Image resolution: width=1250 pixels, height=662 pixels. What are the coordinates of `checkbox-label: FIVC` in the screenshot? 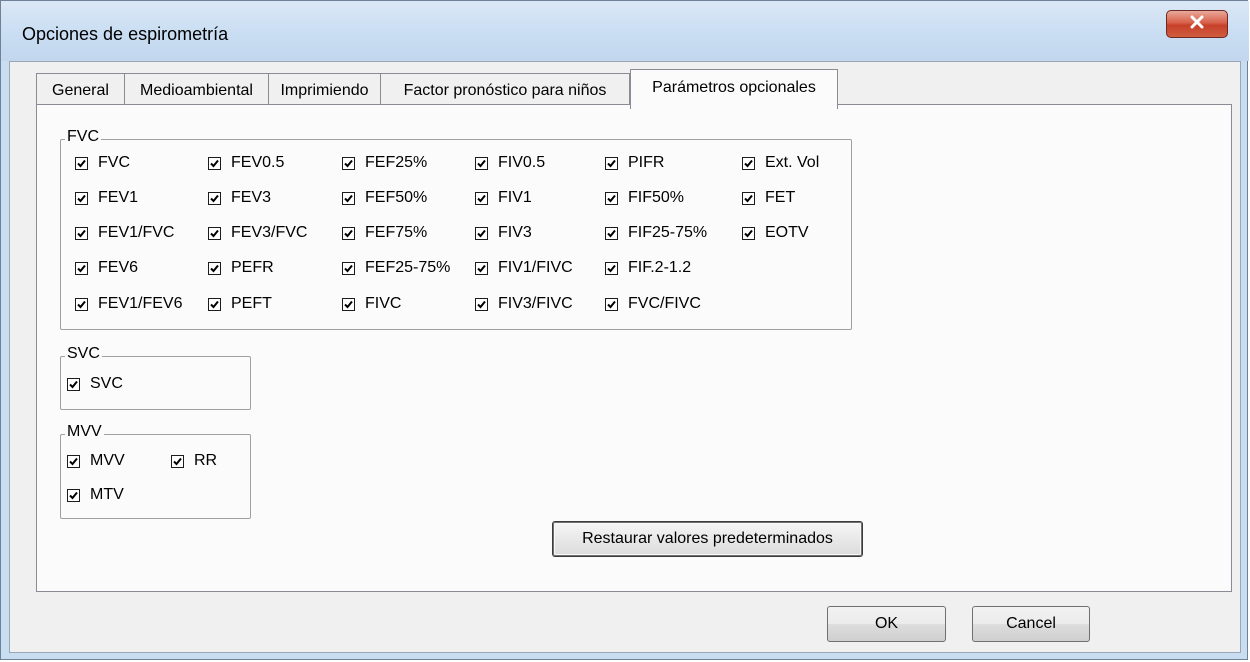 It's located at (383, 303).